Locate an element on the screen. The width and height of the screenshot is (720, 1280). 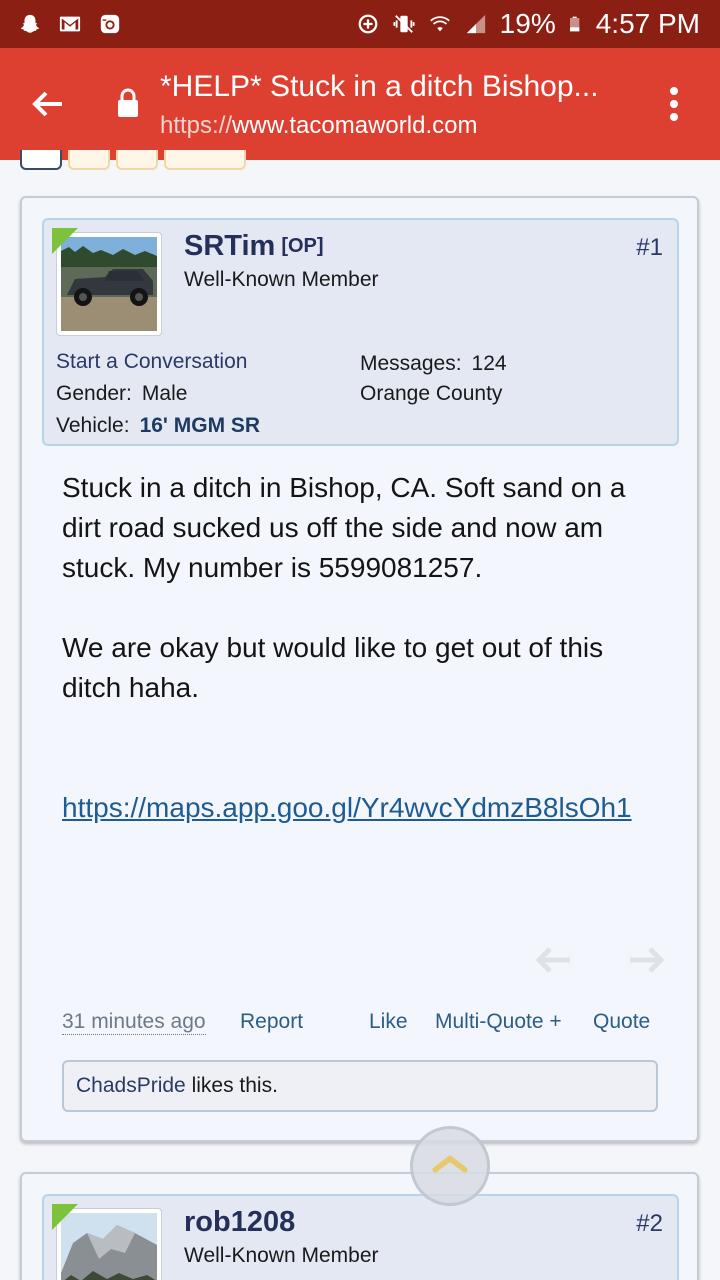
post-navigation is located at coordinates (600, 960).